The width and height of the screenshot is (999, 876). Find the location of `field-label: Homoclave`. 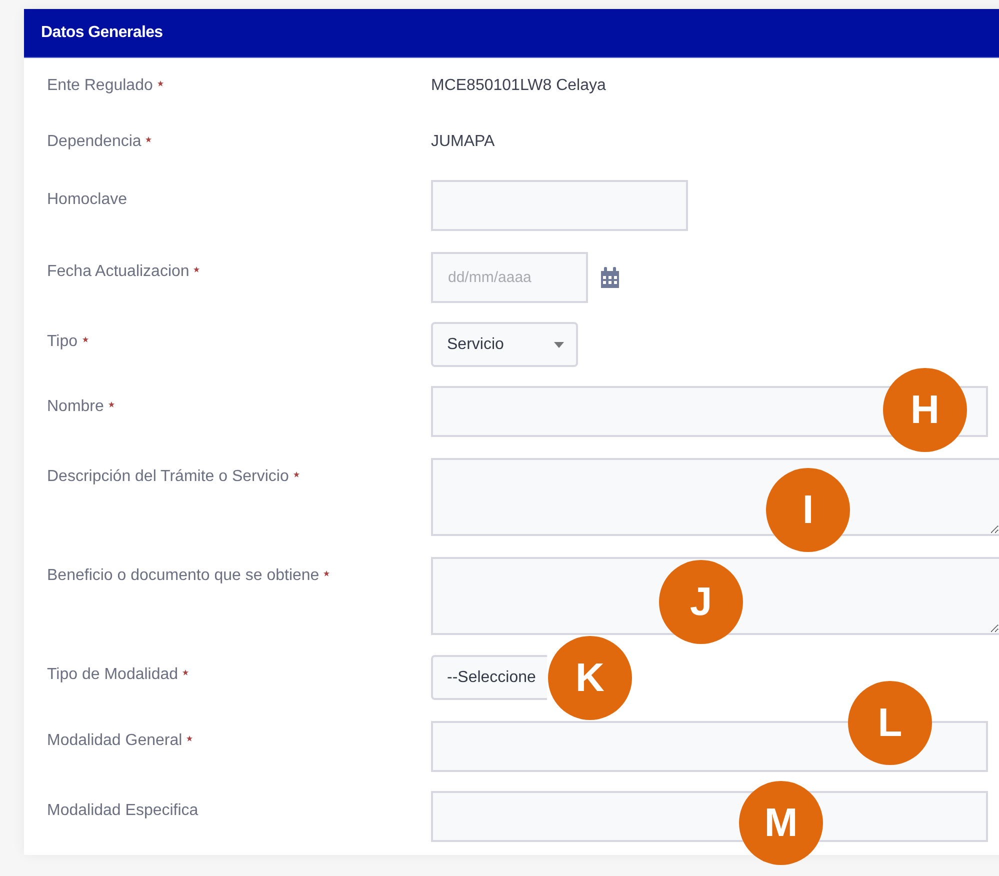

field-label: Homoclave is located at coordinates (87, 200).